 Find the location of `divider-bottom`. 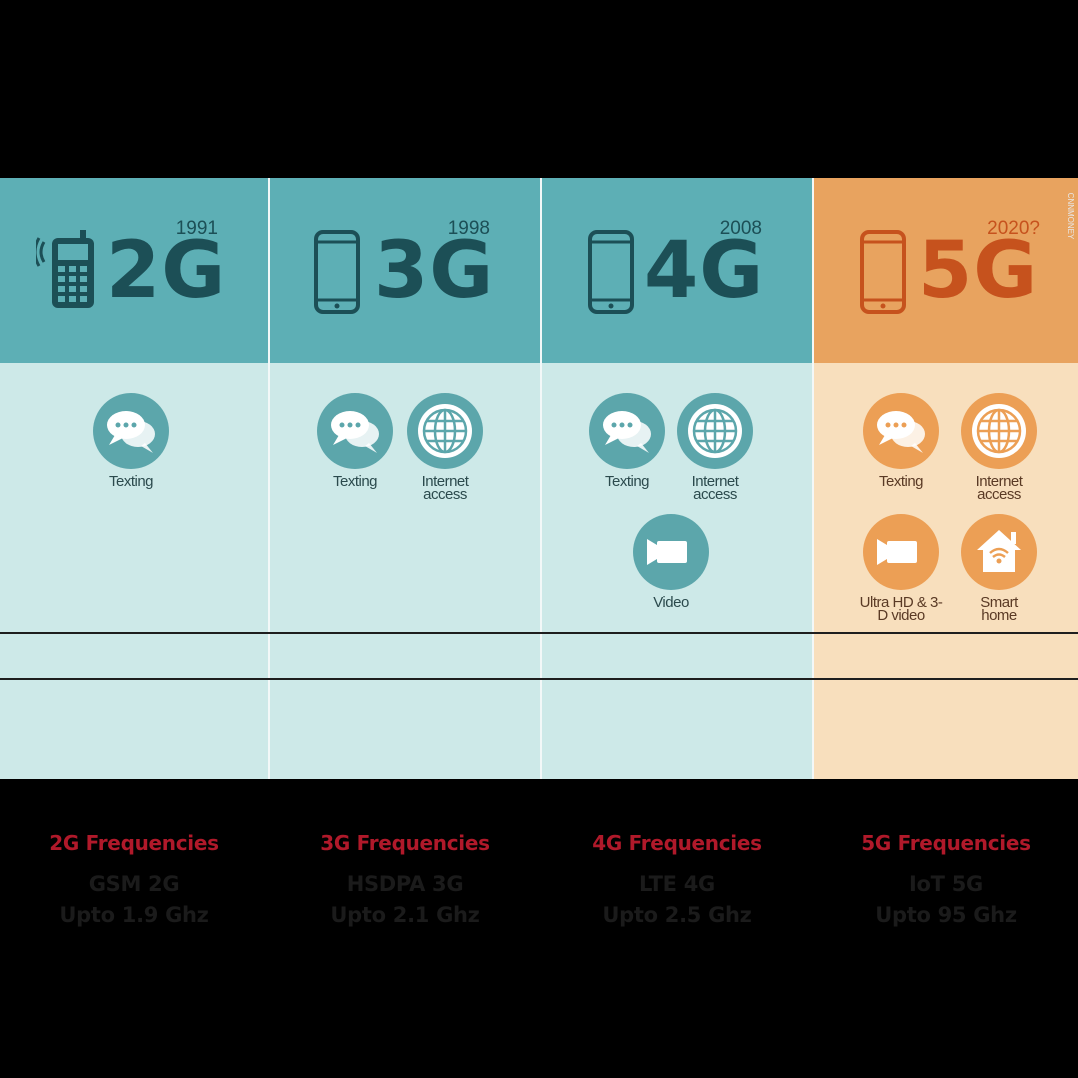

divider-bottom is located at coordinates (539, 679).